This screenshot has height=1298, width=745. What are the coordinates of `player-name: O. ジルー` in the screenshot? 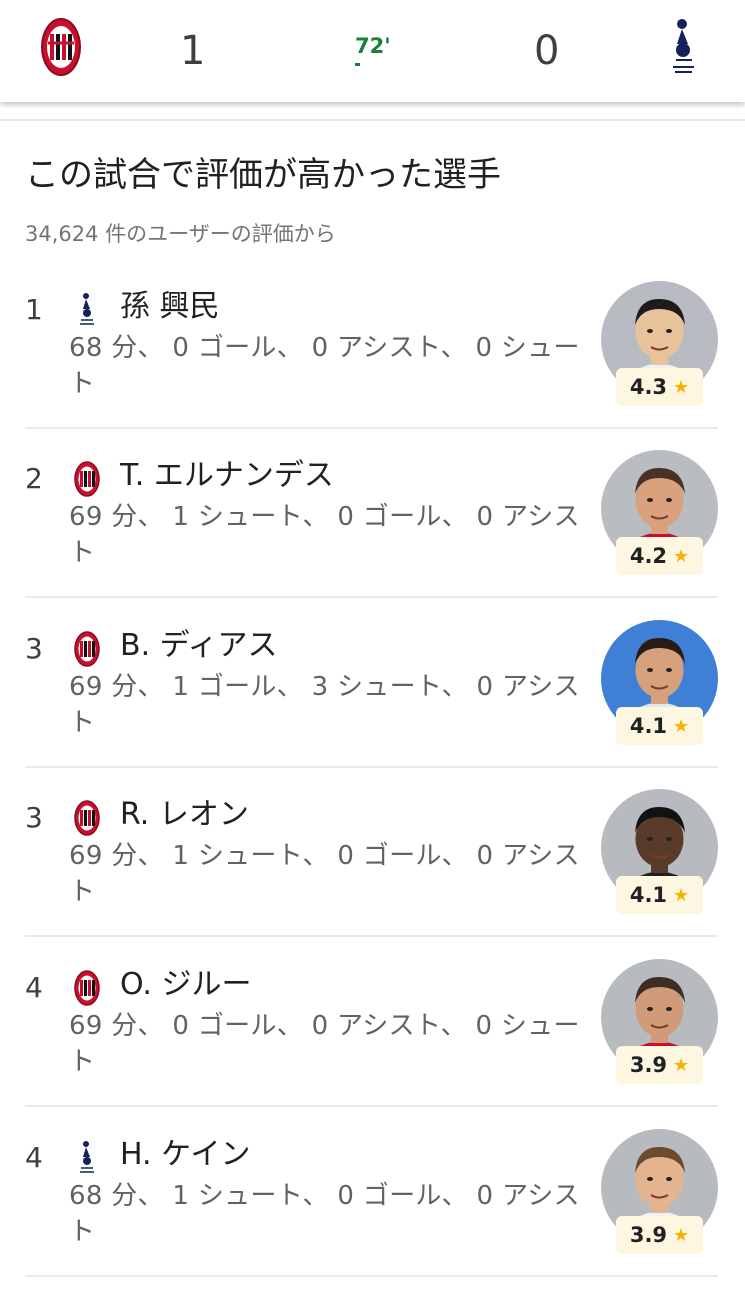 It's located at (186, 984).